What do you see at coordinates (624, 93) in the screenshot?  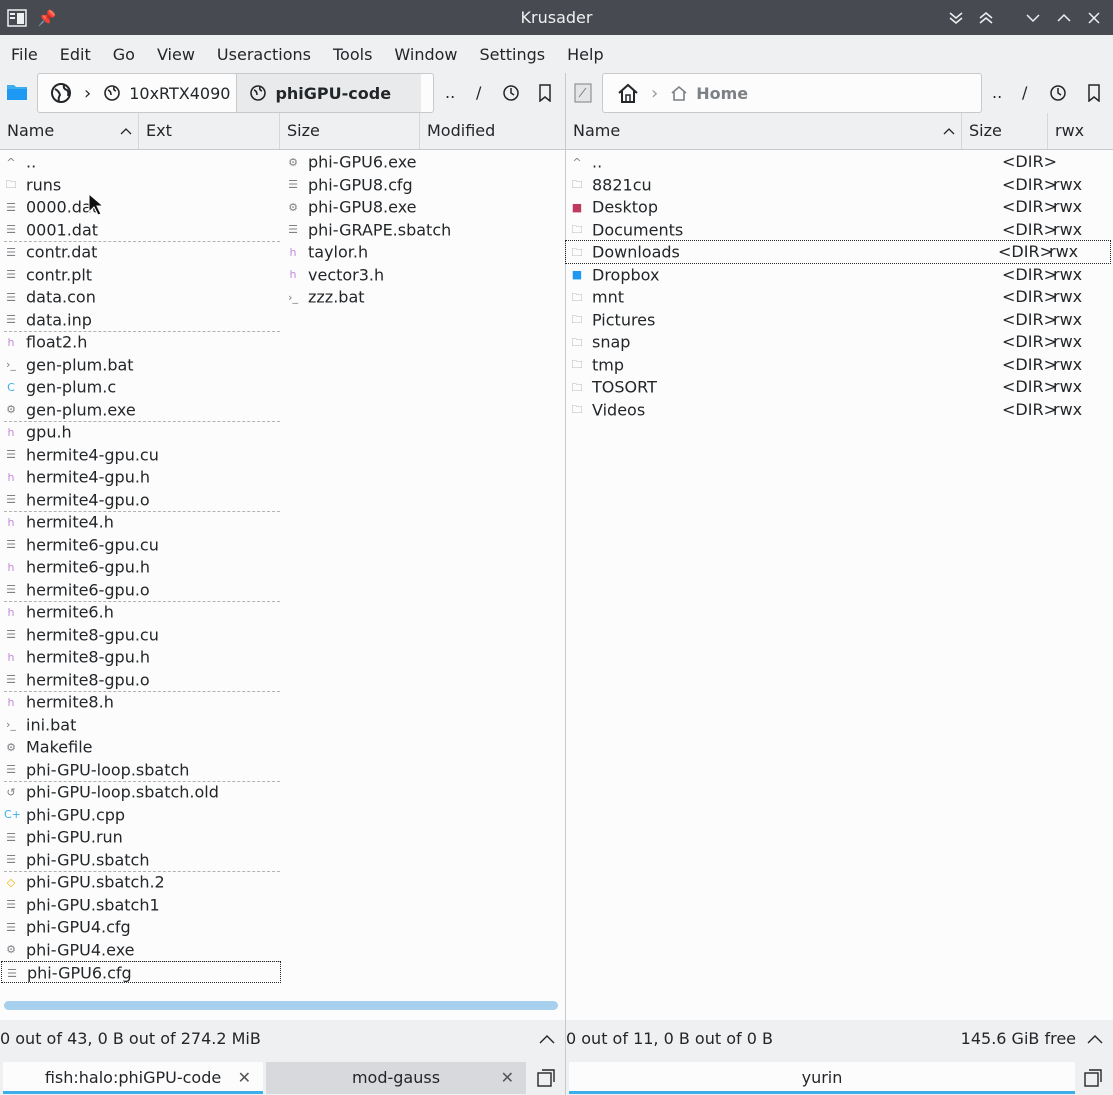 I see `home-root-icon` at bounding box center [624, 93].